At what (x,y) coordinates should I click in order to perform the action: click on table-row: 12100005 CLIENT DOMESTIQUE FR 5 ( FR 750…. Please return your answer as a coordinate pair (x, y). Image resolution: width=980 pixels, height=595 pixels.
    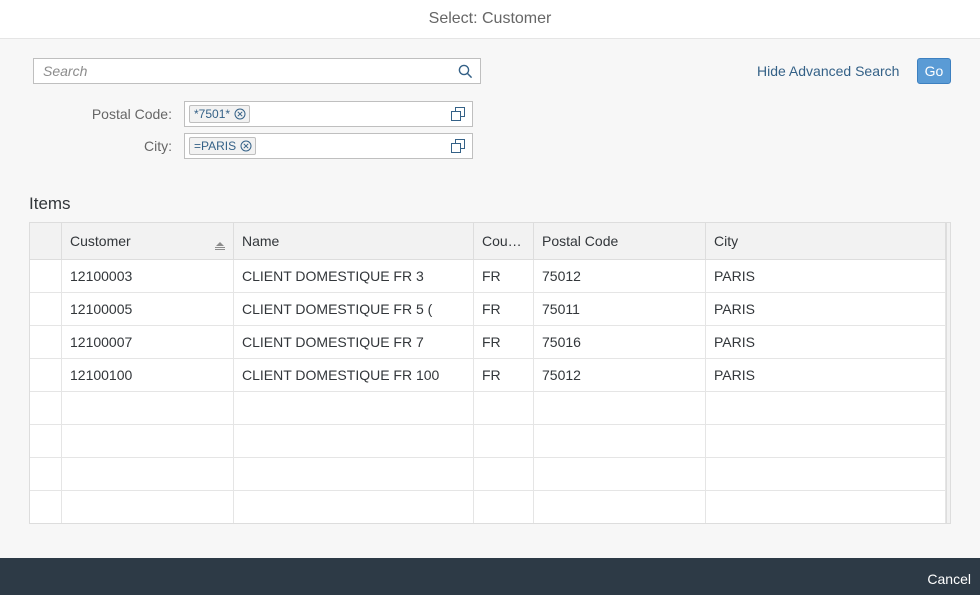
    Looking at the image, I should click on (488, 309).